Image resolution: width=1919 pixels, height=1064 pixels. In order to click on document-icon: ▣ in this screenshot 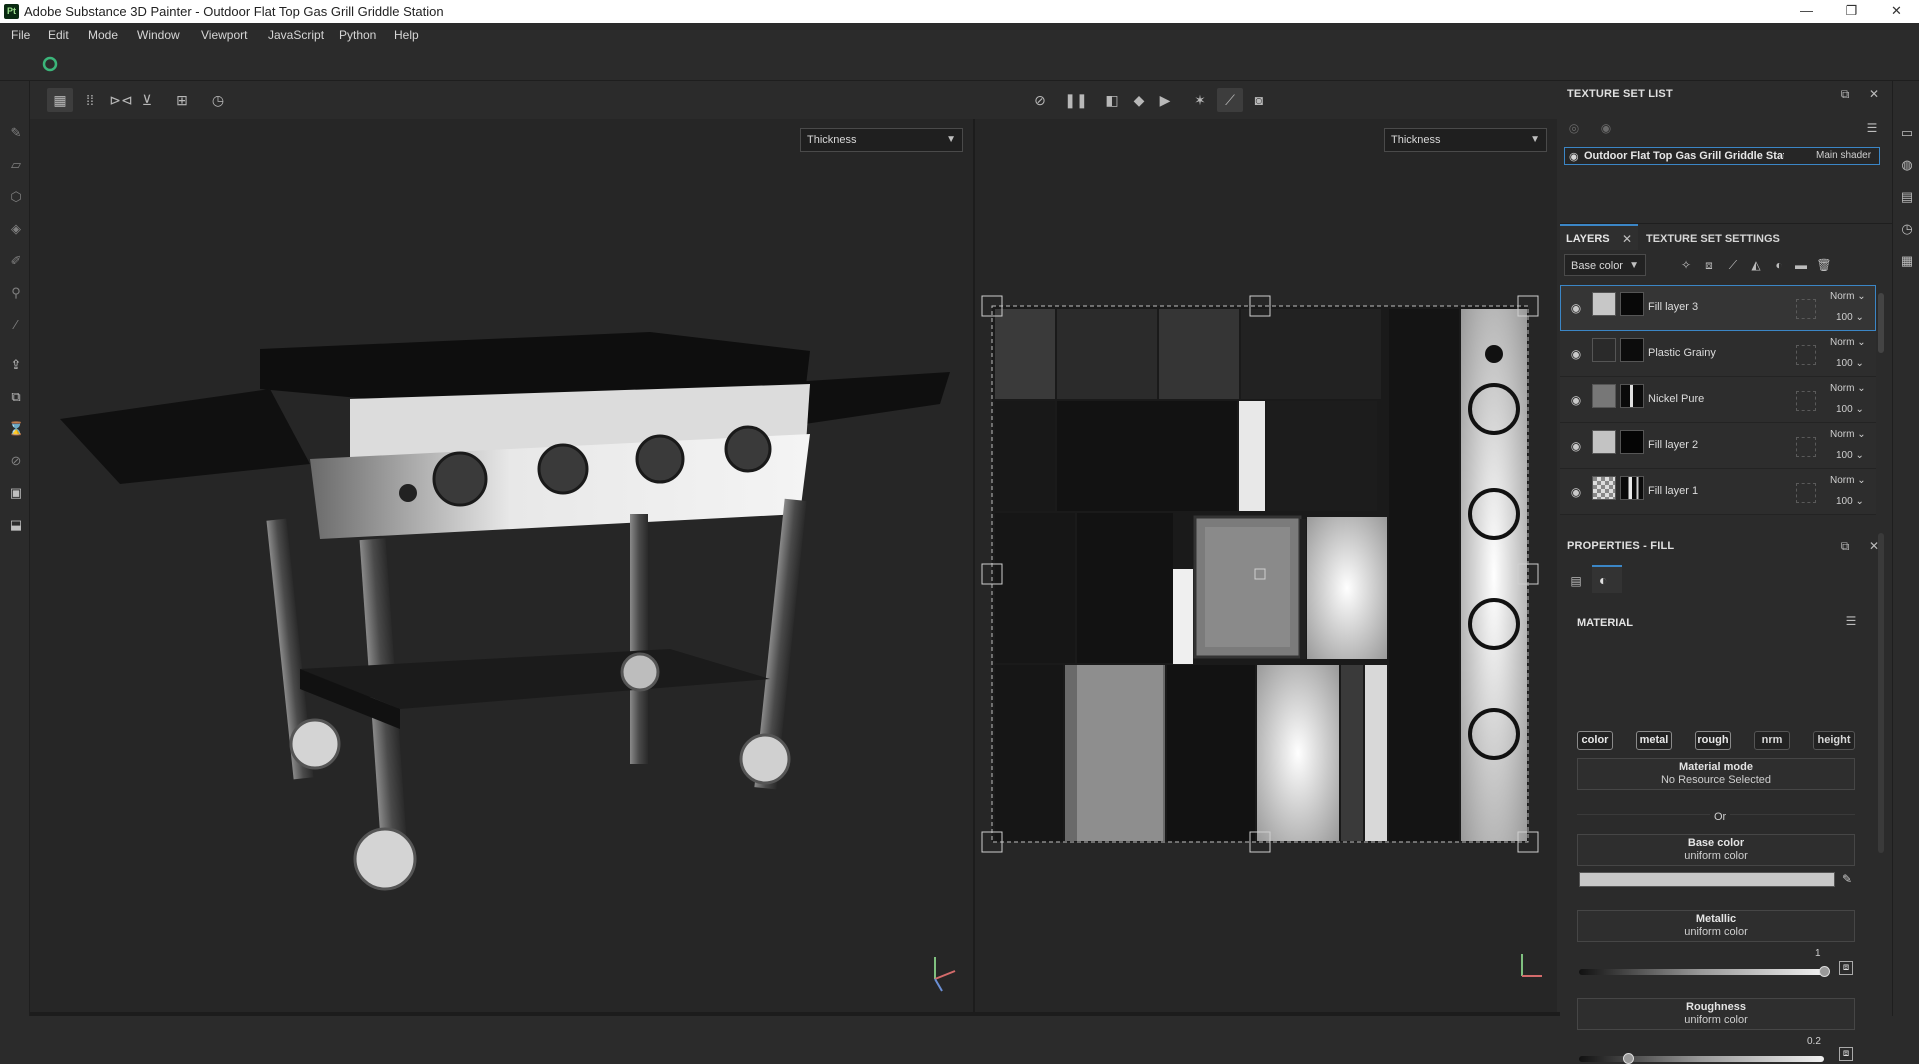, I will do `click(16, 493)`.